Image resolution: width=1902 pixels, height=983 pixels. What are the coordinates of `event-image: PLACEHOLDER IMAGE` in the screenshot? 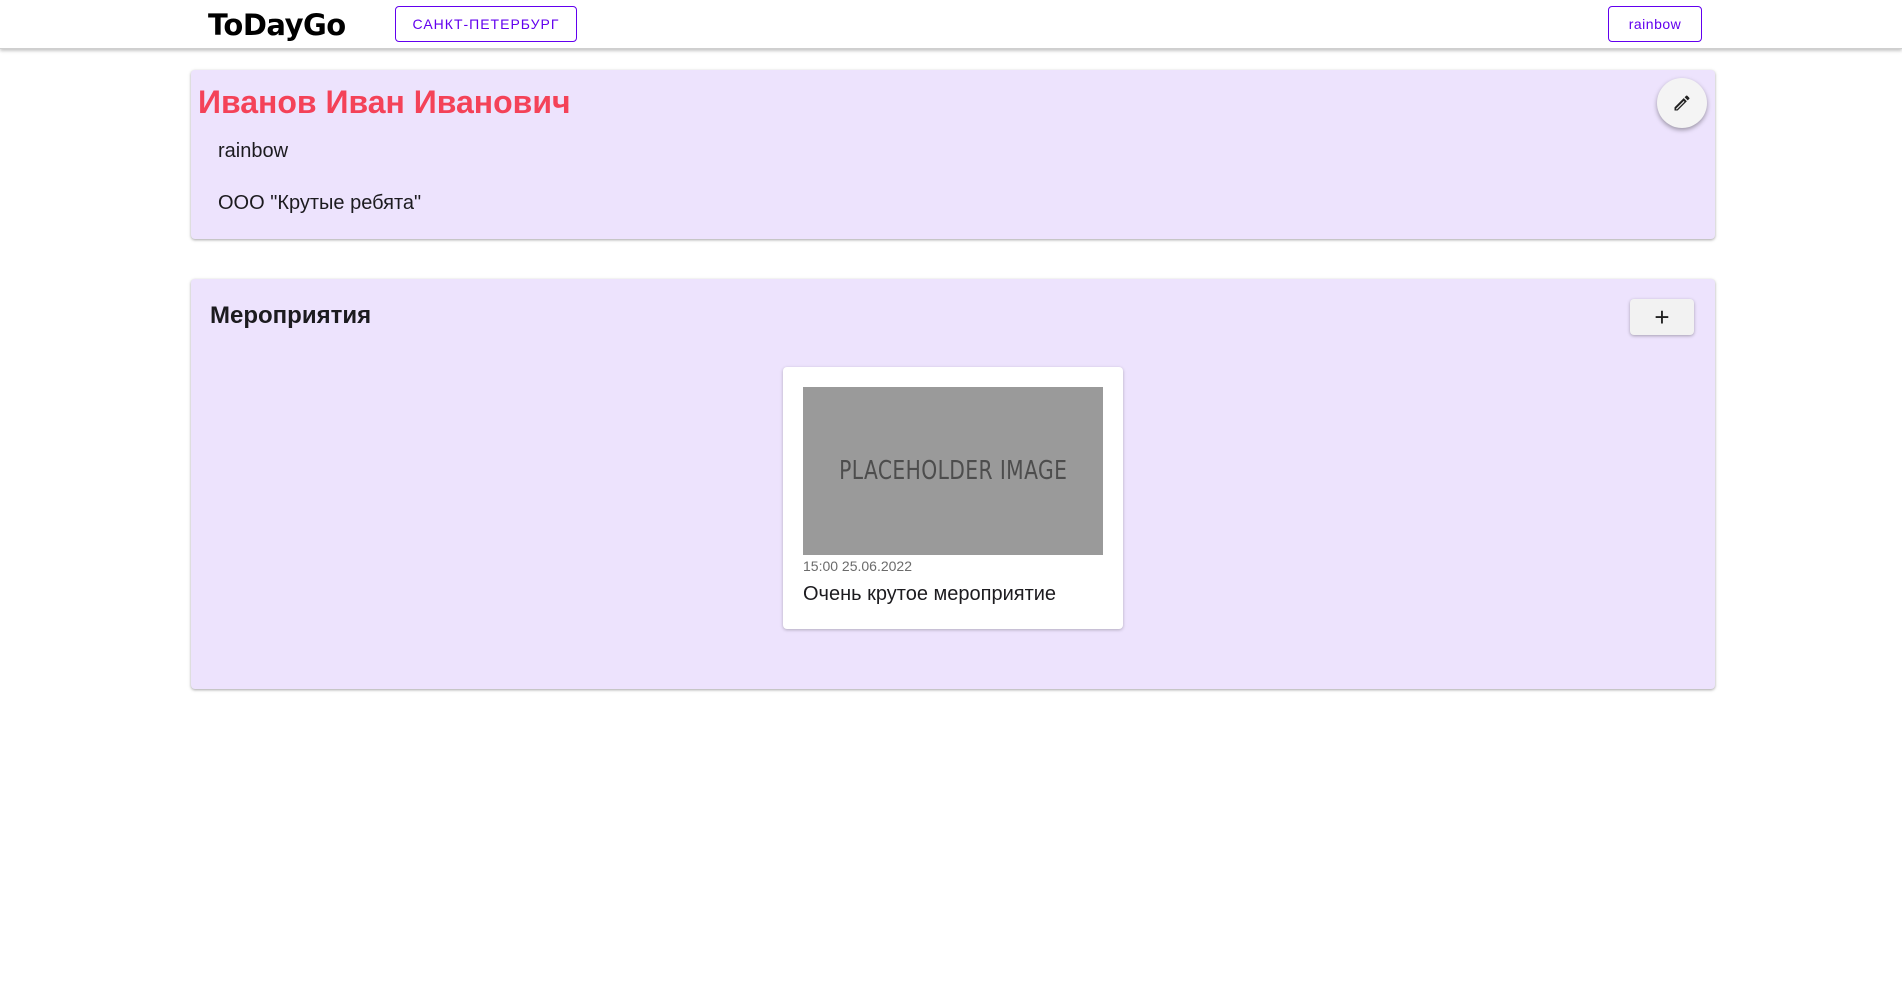 It's located at (953, 471).